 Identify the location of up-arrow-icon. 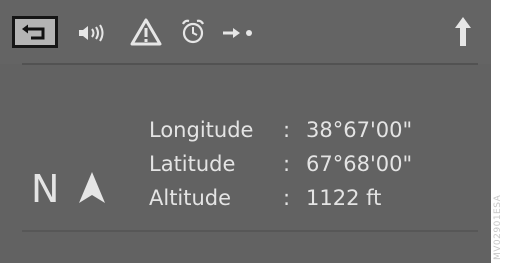
(463, 32).